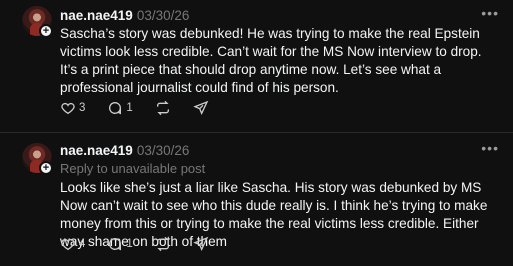 This screenshot has height=266, width=513. What do you see at coordinates (134, 244) in the screenshot?
I see `post-actions: 4 1` at bounding box center [134, 244].